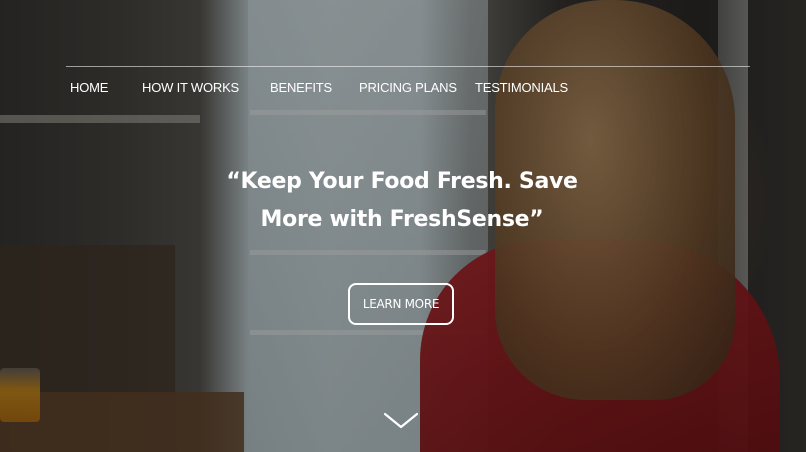  Describe the element at coordinates (301, 87) in the screenshot. I see `nav-link-benefits: BENEFITS` at that location.